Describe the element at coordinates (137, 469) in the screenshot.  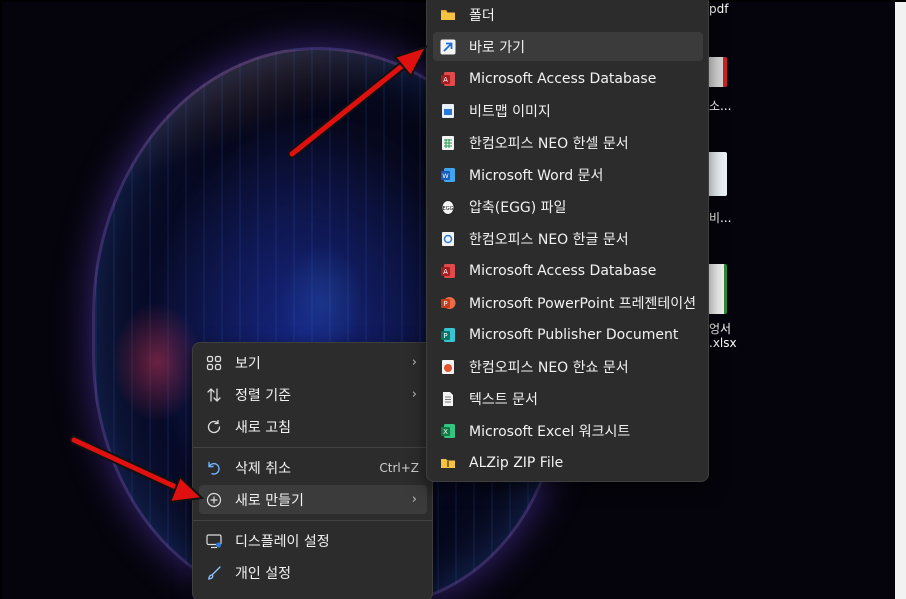
I see `red-arrow-to-new` at that location.